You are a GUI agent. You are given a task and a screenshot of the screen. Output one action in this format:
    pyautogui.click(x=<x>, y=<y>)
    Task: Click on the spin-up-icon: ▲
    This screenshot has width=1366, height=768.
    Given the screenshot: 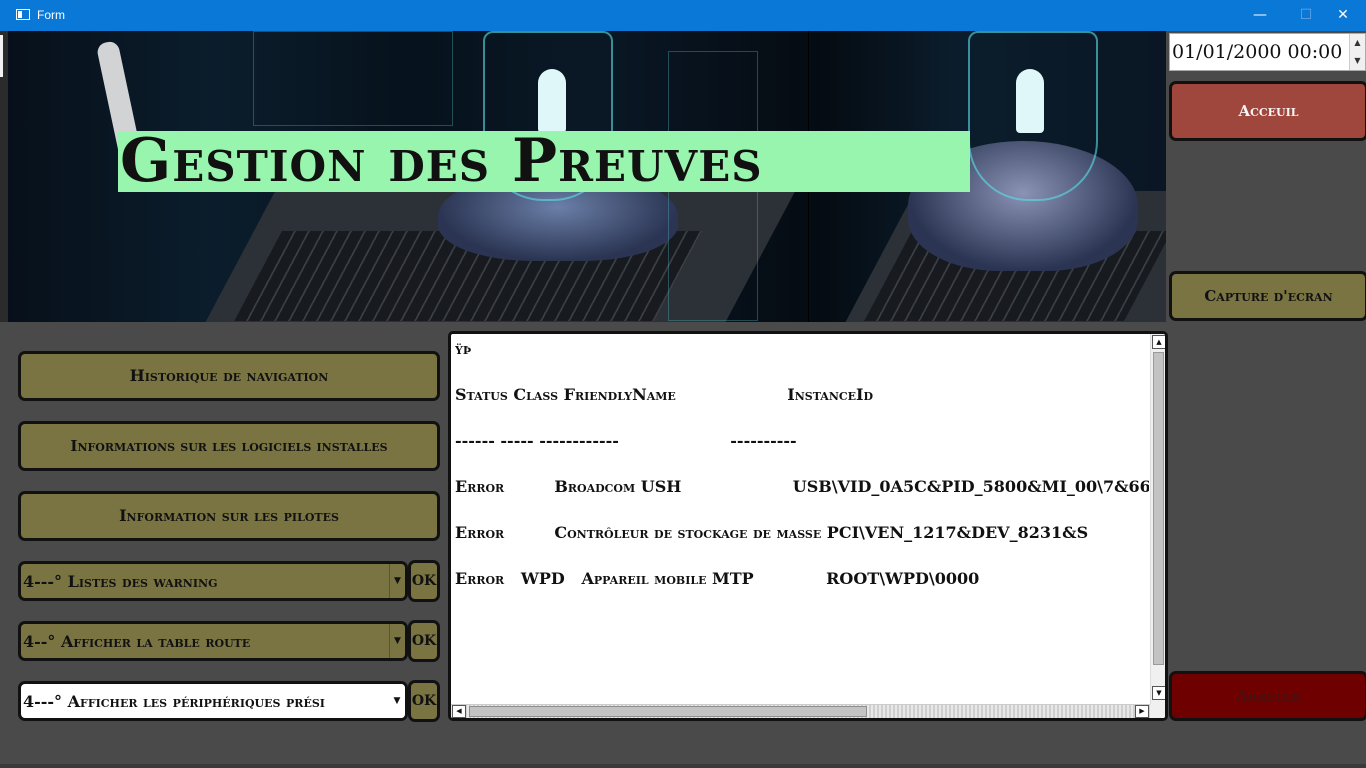 What is the action you would take?
    pyautogui.click(x=1357, y=43)
    